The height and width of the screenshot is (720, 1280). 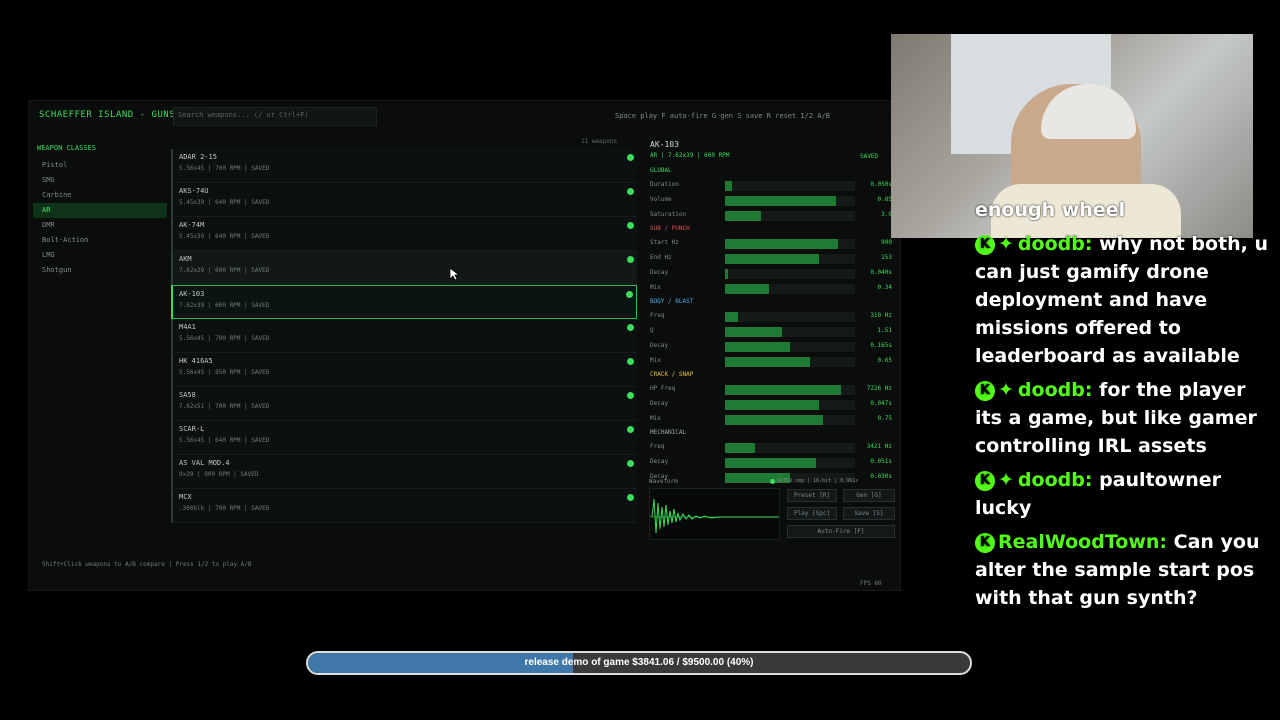 What do you see at coordinates (881, 461) in the screenshot?
I see `param-value: 0.051s` at bounding box center [881, 461].